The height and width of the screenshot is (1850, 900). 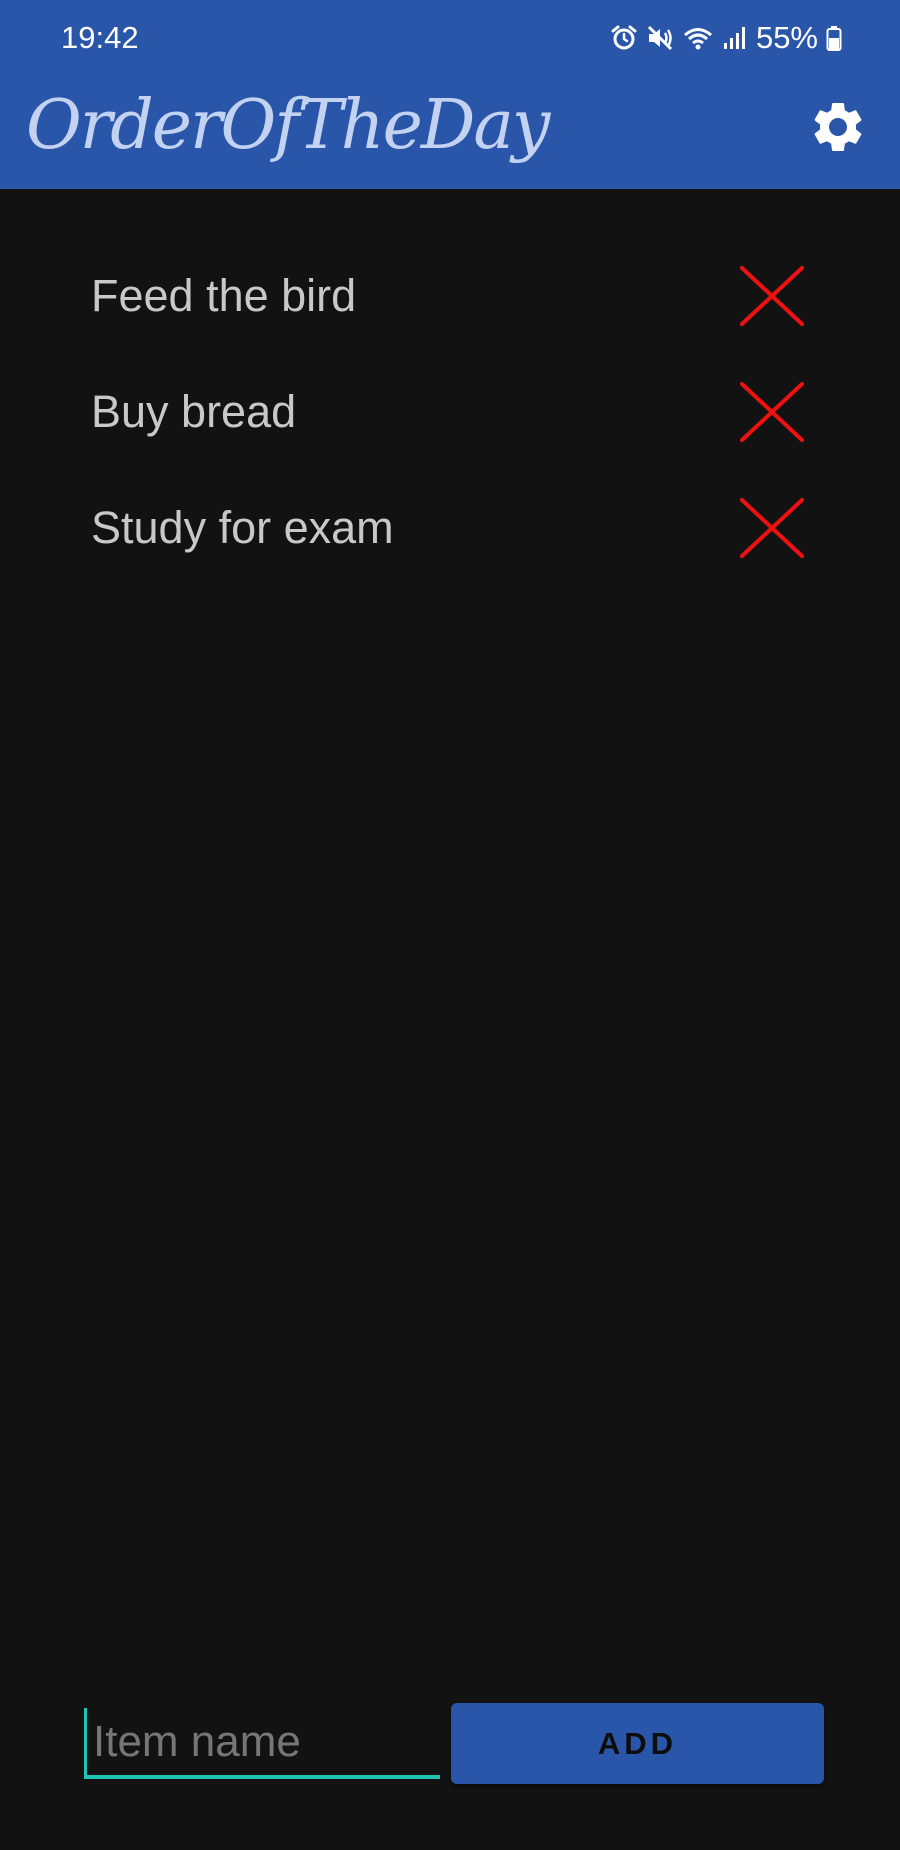 I want to click on task-label: Feed the bird, so click(x=224, y=295).